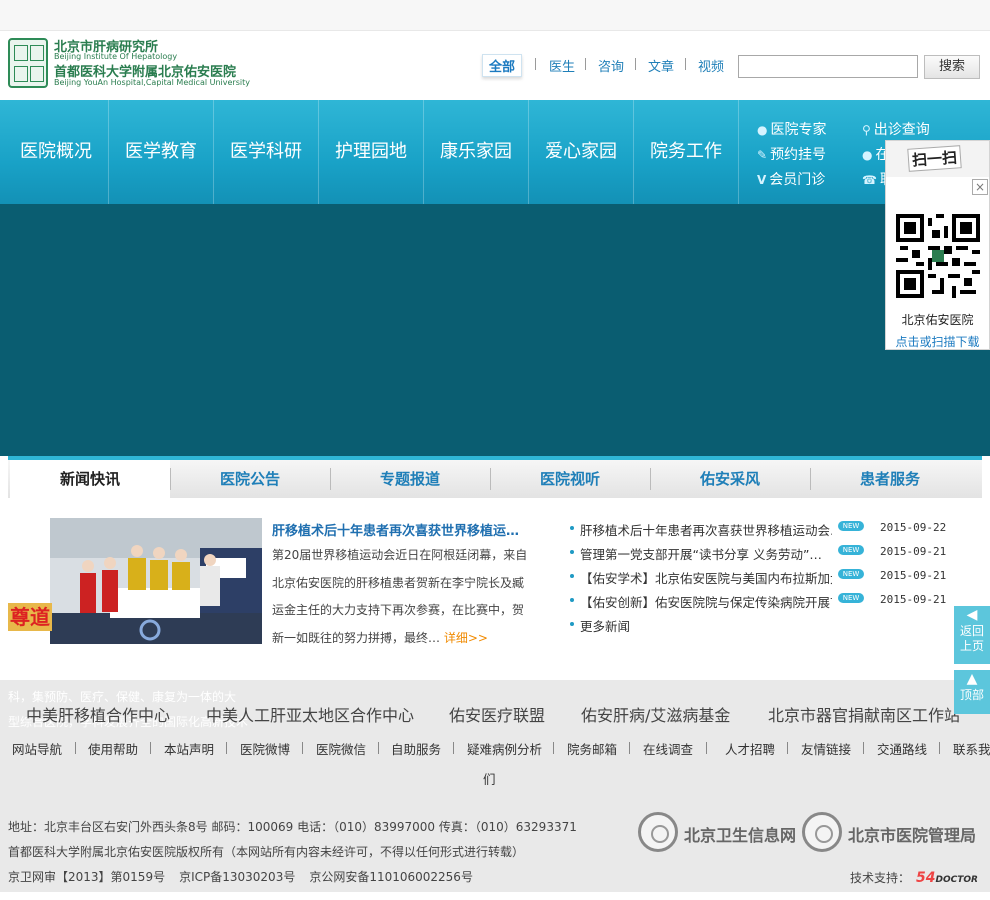 The height and width of the screenshot is (900, 990). I want to click on more-news-link: 更多新闻, so click(600, 625).